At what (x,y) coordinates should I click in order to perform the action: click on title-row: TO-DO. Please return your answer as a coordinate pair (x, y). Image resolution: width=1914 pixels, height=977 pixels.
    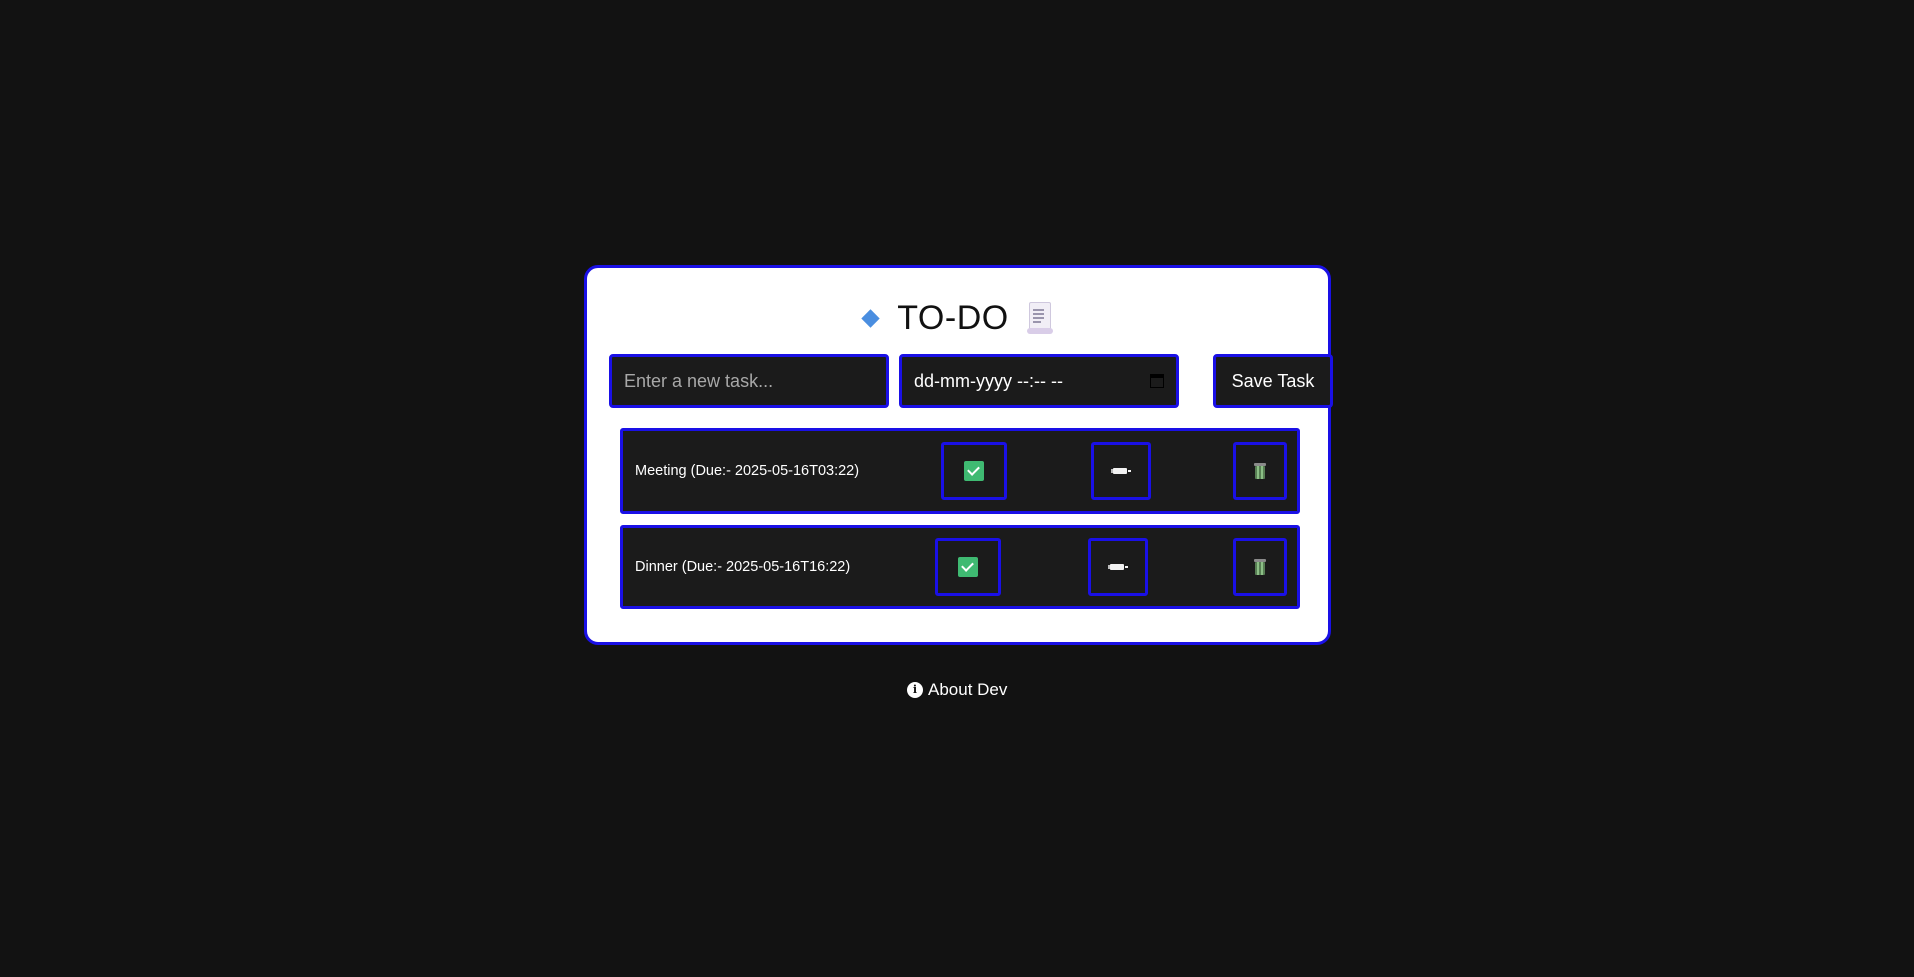
    Looking at the image, I should click on (957, 318).